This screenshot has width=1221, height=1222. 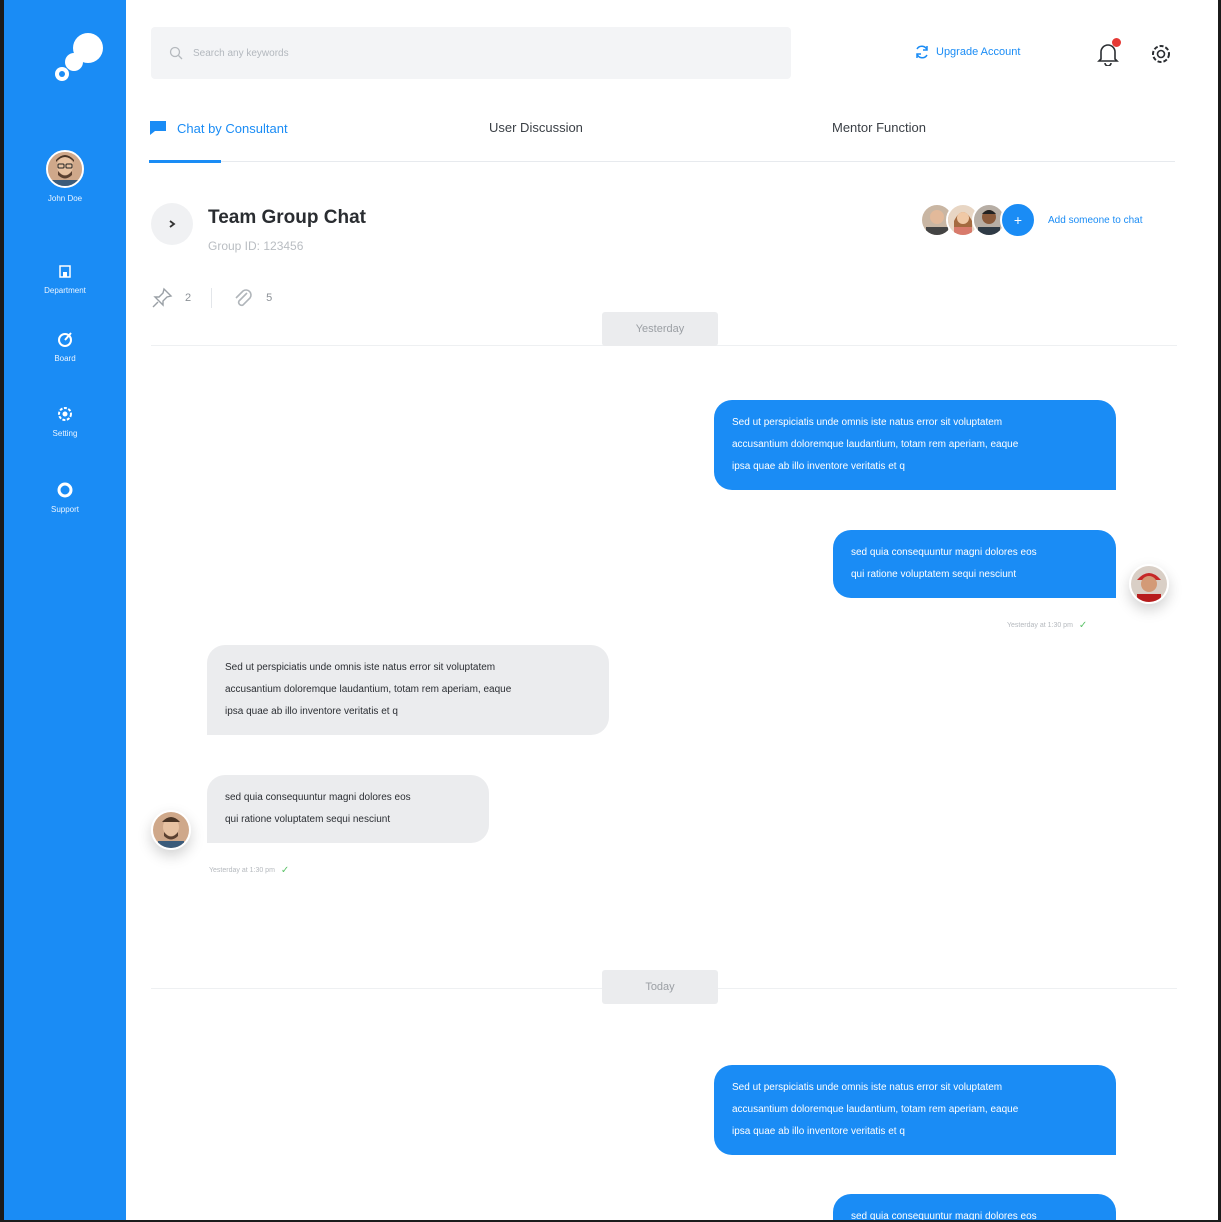 I want to click on attachment-count: 5, so click(x=269, y=298).